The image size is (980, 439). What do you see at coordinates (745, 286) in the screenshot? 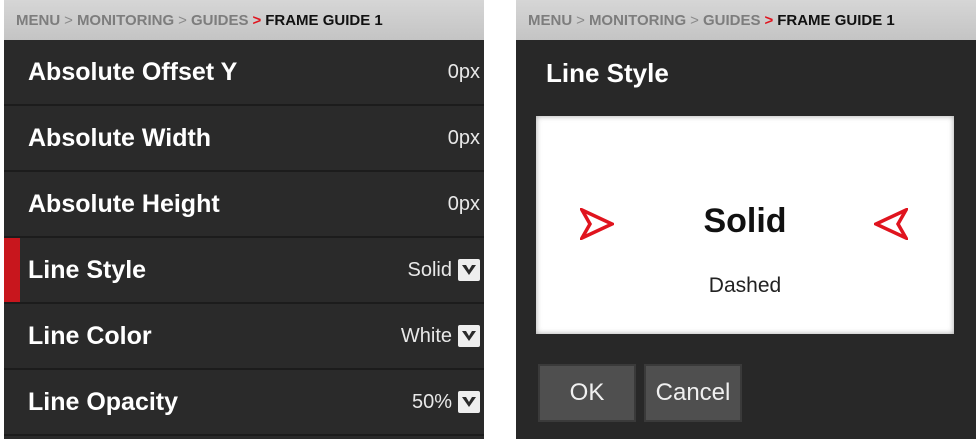
I see `picker-option: Dashed` at bounding box center [745, 286].